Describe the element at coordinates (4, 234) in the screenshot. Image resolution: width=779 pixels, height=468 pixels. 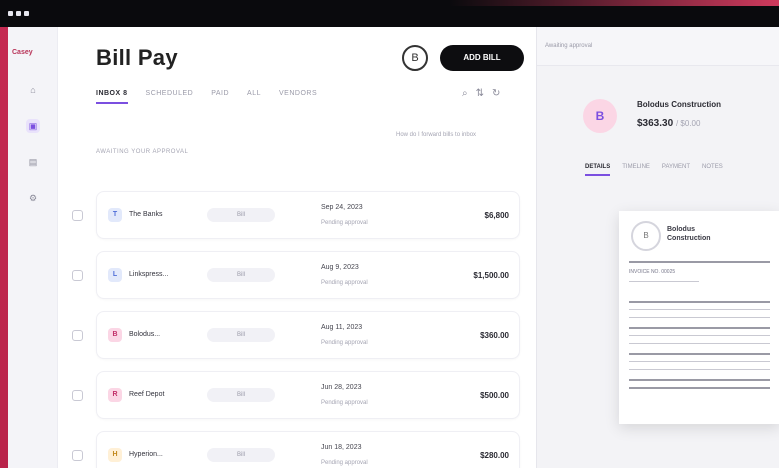
I see `window-frame` at that location.